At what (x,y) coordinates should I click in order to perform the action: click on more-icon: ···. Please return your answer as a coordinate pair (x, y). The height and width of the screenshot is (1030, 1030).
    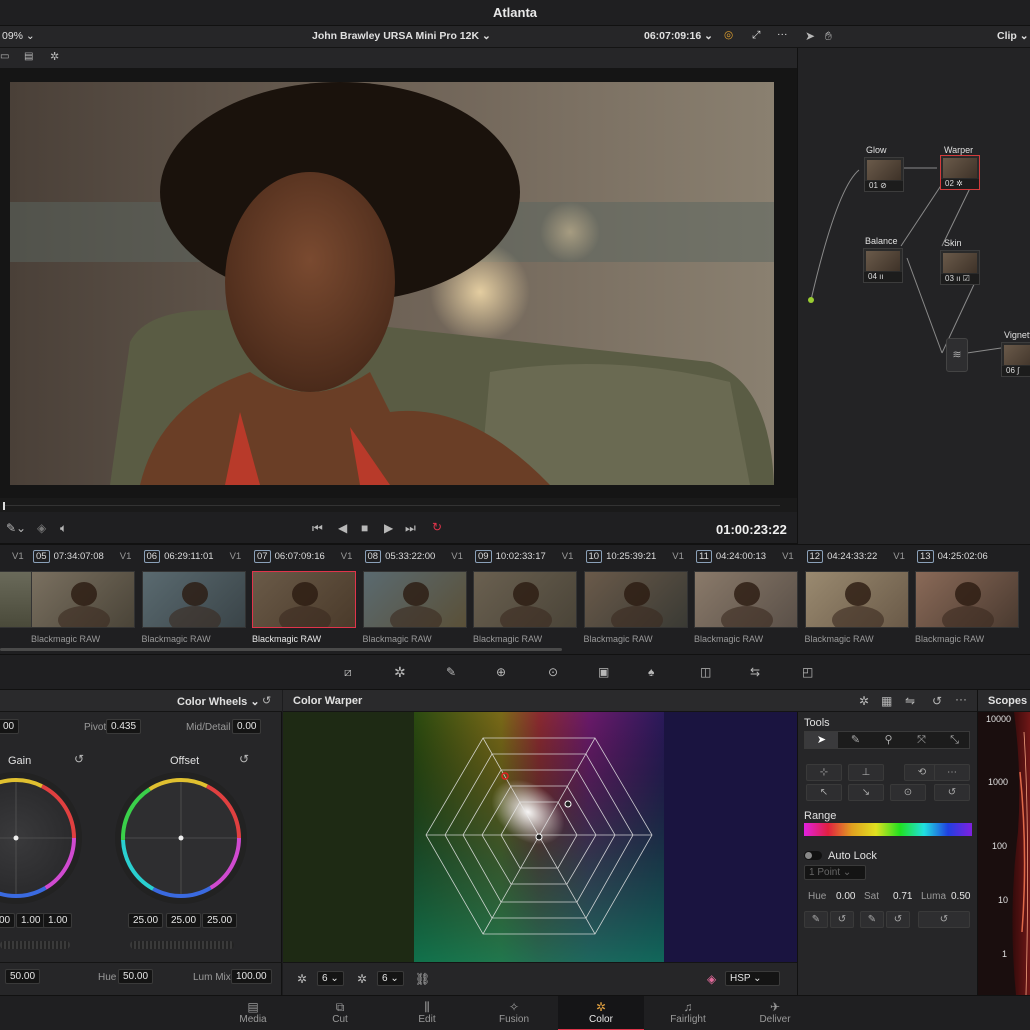
    Looking at the image, I should click on (782, 34).